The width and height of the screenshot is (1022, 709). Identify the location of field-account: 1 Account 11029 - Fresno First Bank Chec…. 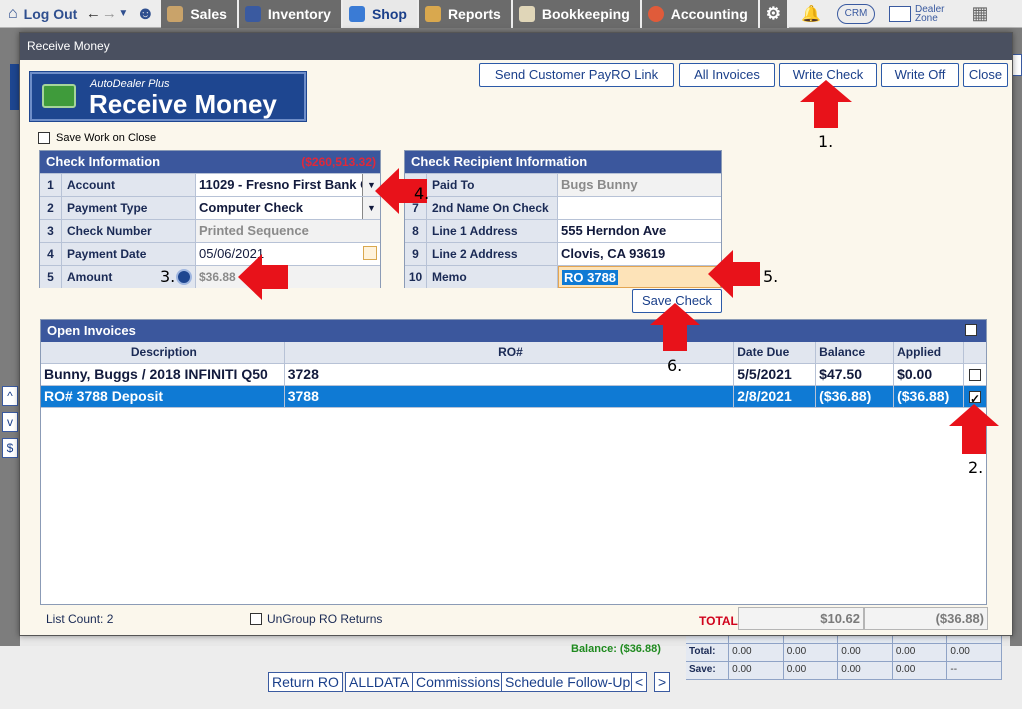
(210, 184).